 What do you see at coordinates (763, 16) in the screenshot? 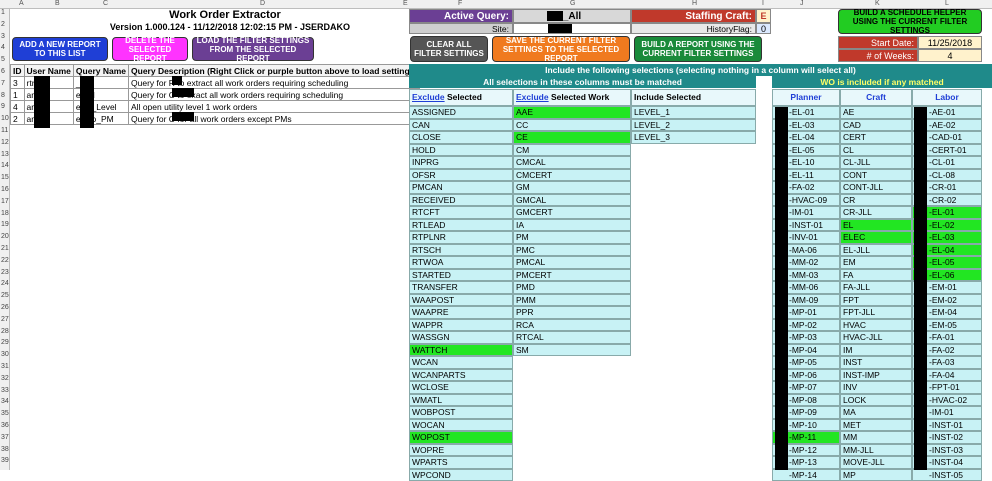
I see `staffing-craft-value: E` at bounding box center [763, 16].